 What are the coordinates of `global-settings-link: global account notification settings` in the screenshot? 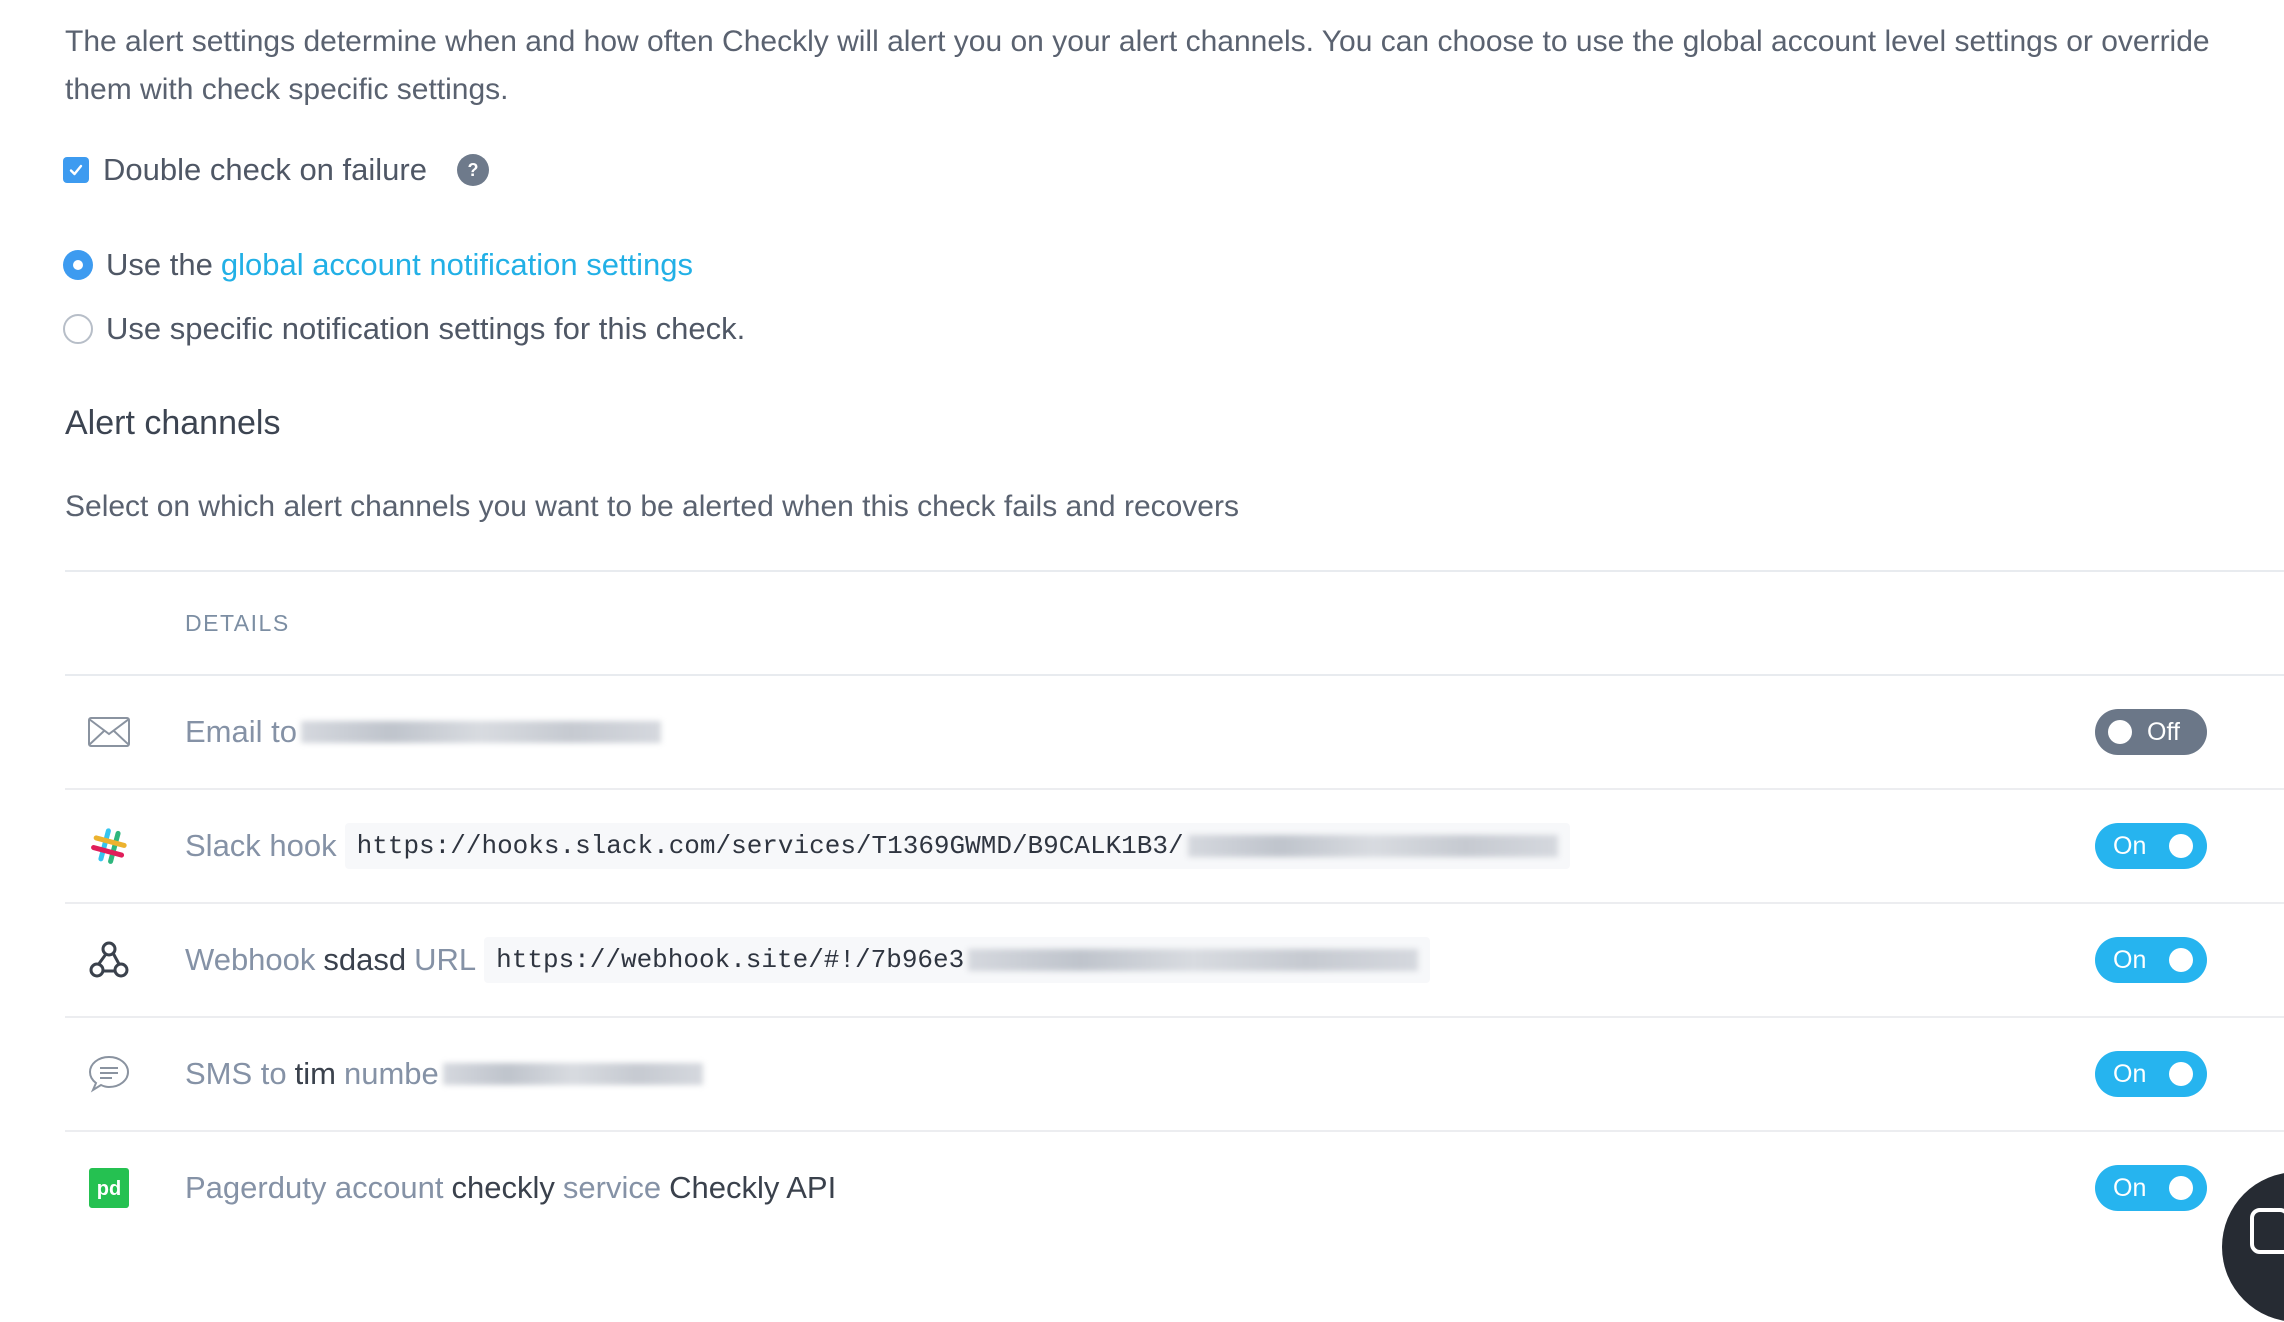 It's located at (457, 265).